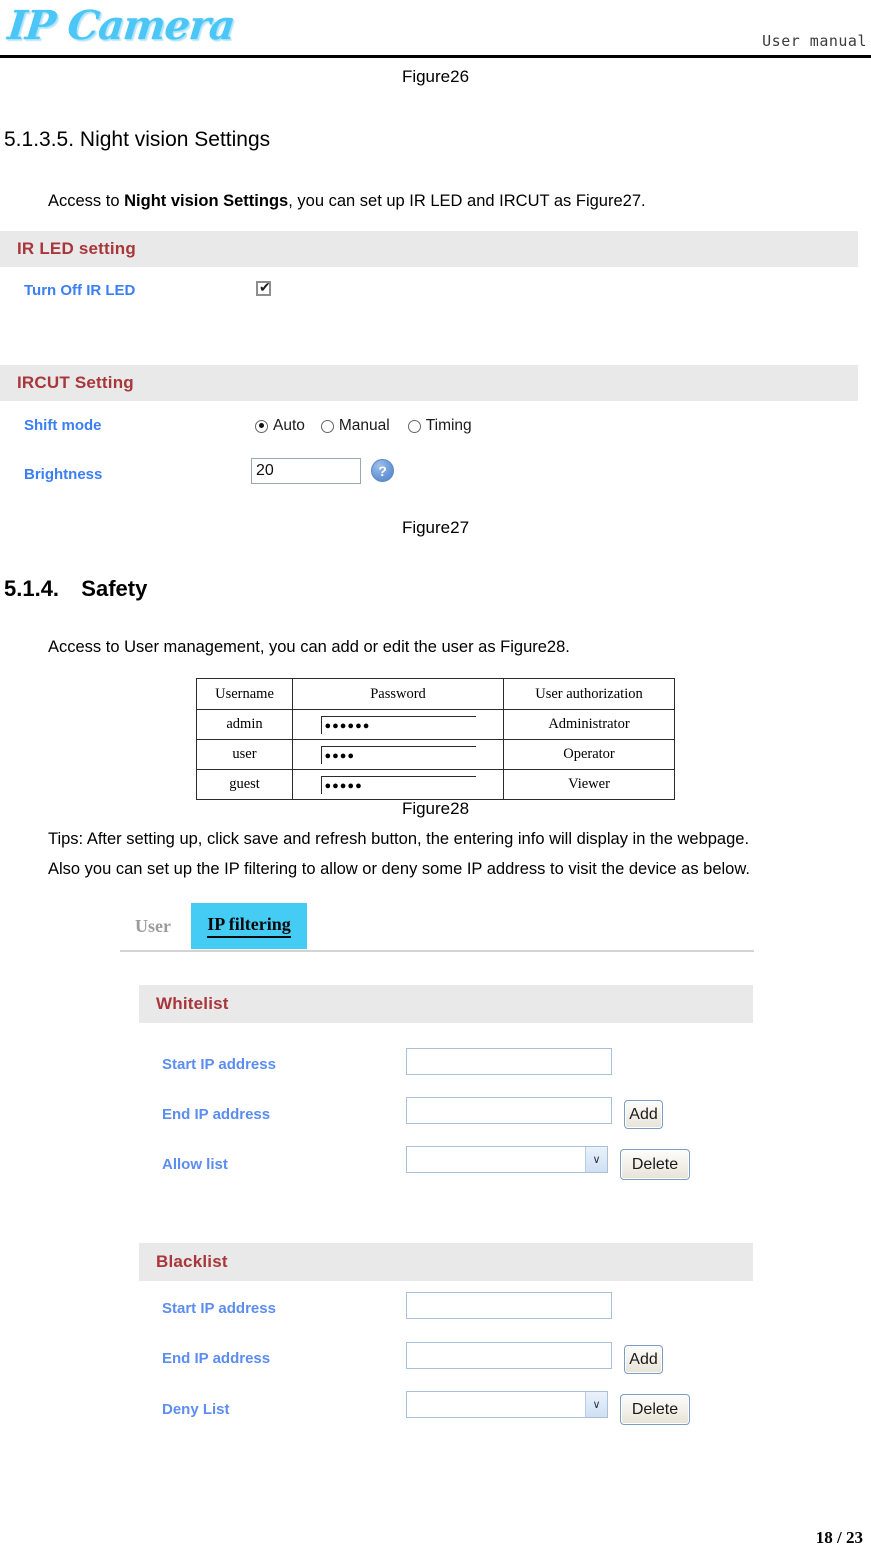  What do you see at coordinates (39, 139) in the screenshot?
I see `heading-night-vision-number: 5.1.3.5.` at bounding box center [39, 139].